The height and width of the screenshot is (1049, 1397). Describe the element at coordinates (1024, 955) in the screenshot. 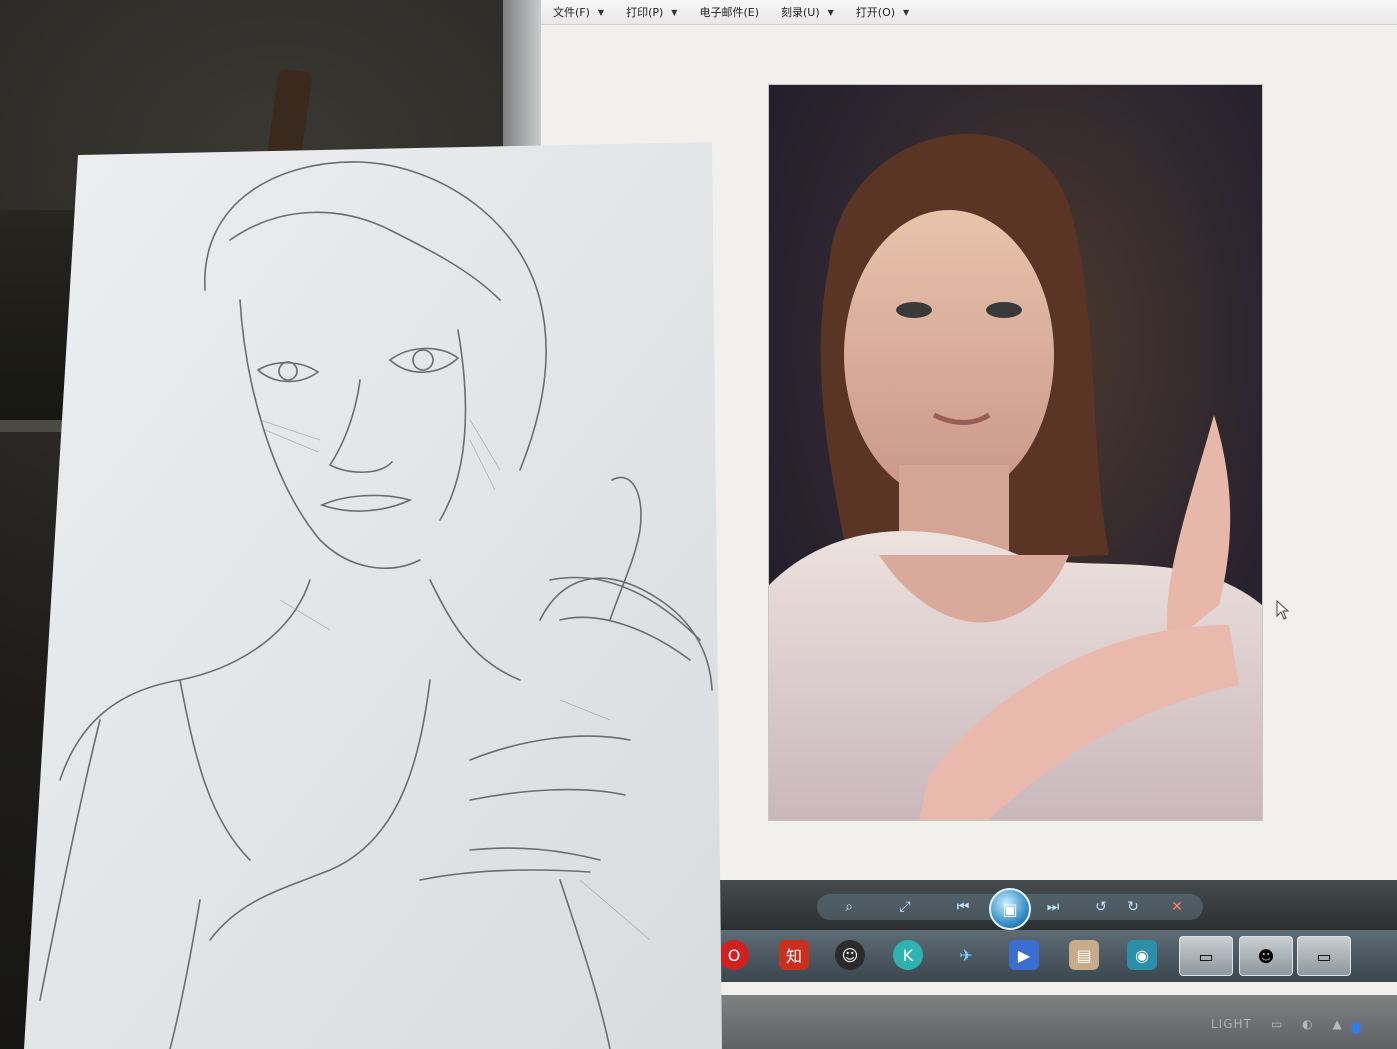

I see `media-app-icon: ▶` at that location.